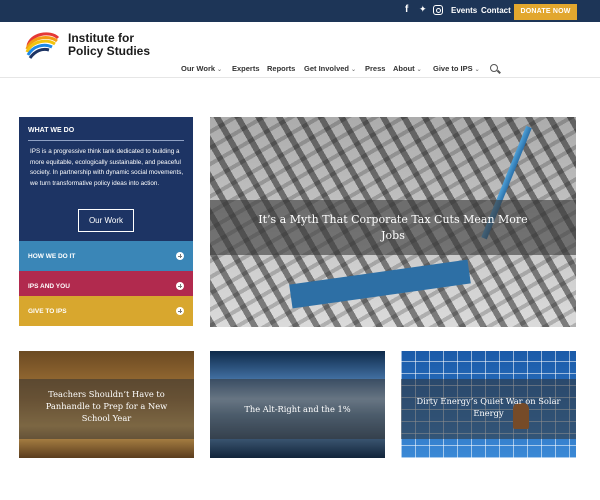 The image size is (600, 500). What do you see at coordinates (43, 44) in the screenshot?
I see `ips-logo-icon` at bounding box center [43, 44].